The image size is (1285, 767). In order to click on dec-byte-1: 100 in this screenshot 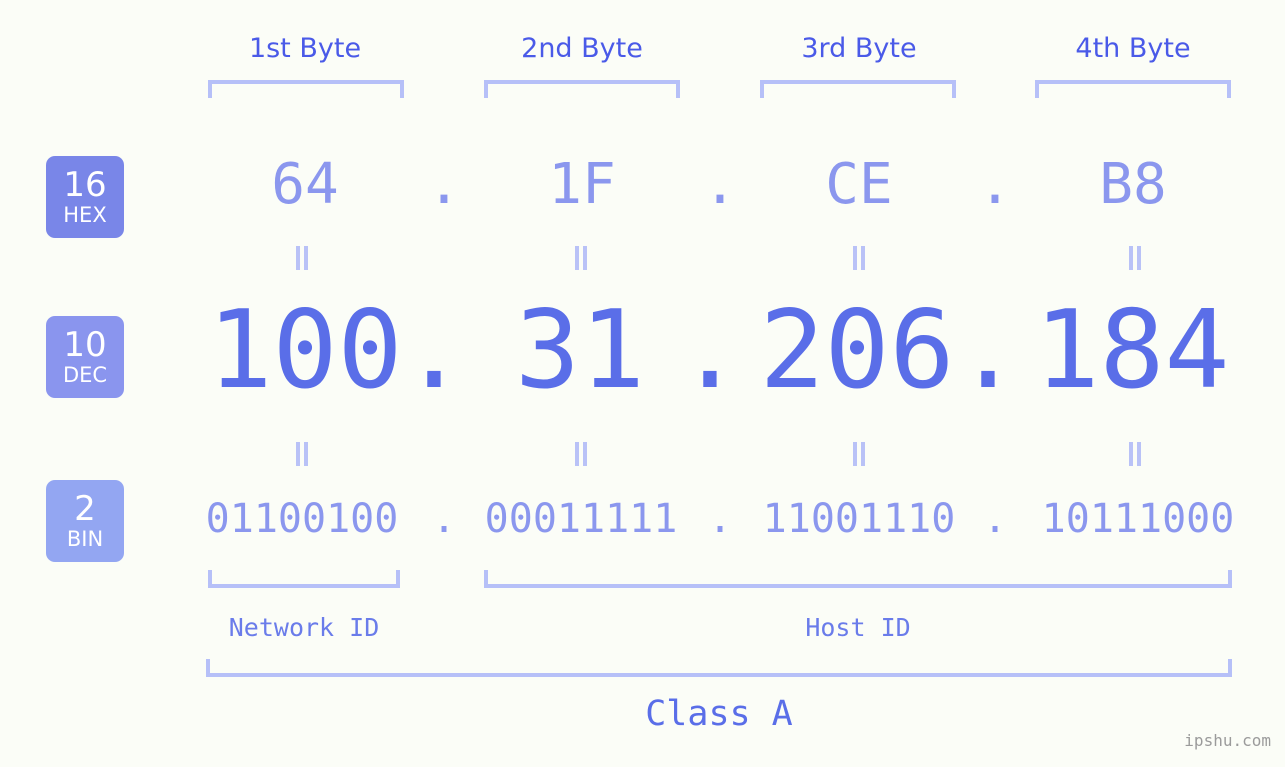, I will do `click(305, 350)`.